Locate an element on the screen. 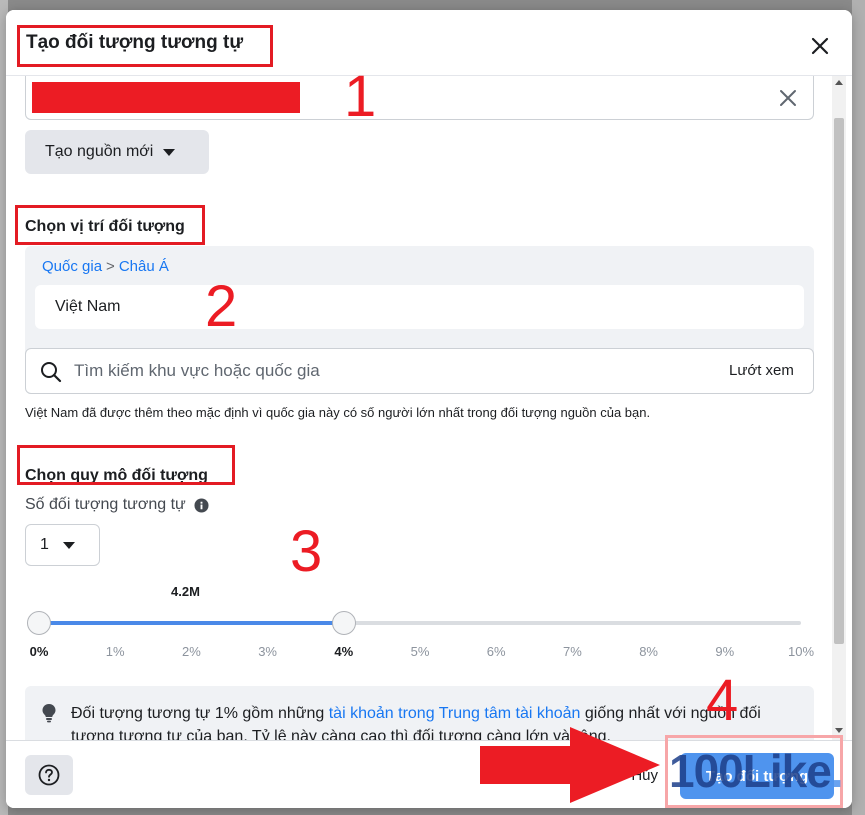 Image resolution: width=865 pixels, height=815 pixels. dialog-header: Tạo đối tượng tương tự is located at coordinates (429, 43).